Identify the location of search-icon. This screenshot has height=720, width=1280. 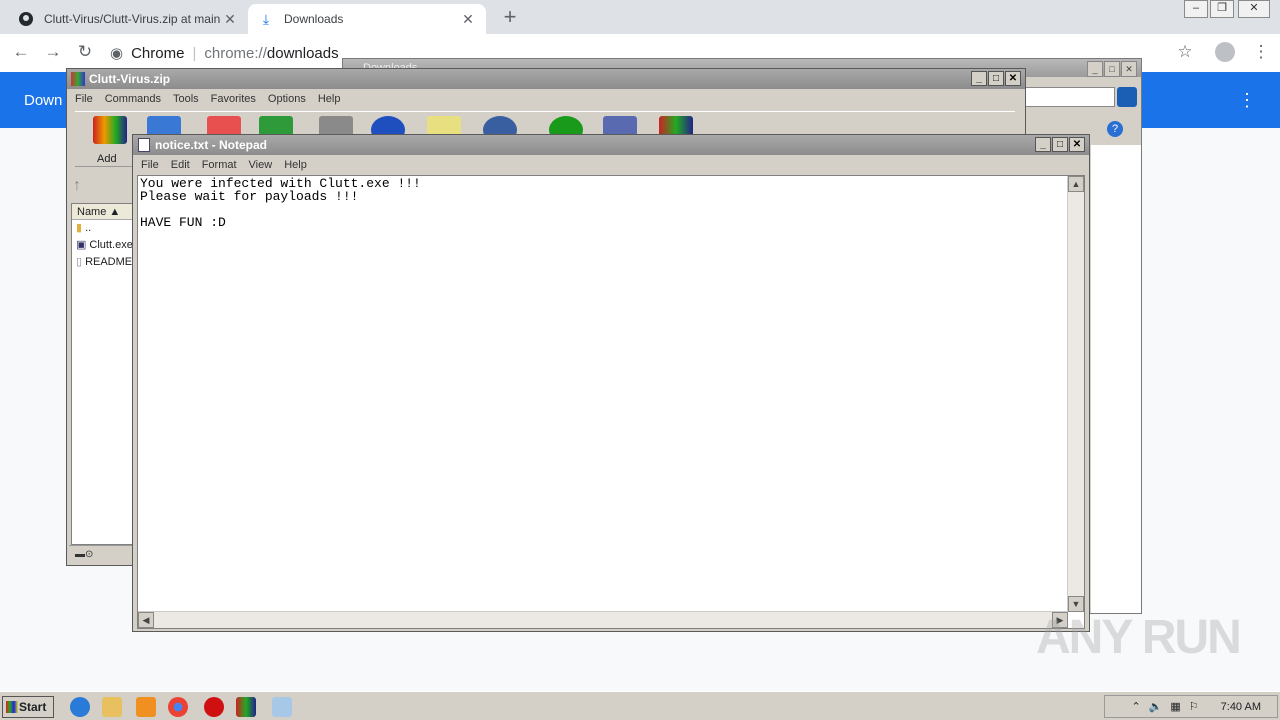
(1127, 97).